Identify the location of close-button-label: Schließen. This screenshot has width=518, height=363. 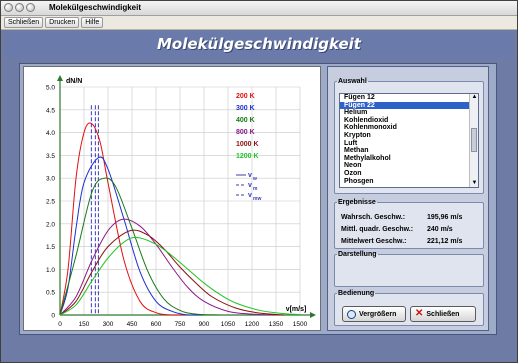
(443, 314).